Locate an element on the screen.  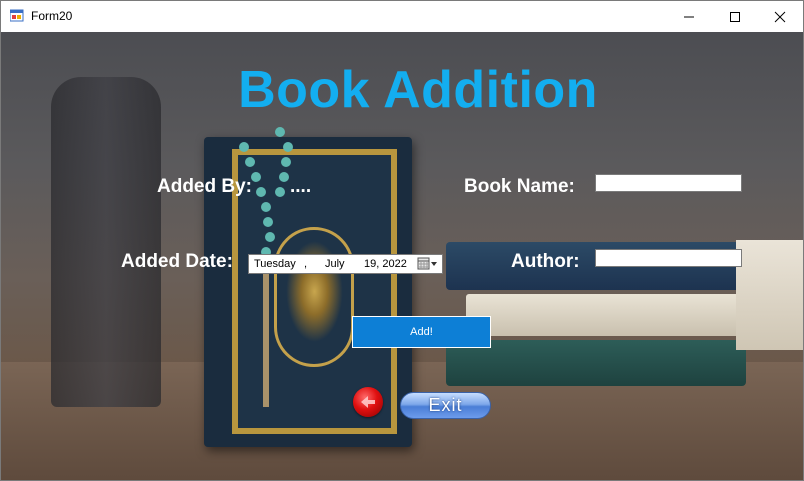
date-month: July is located at coordinates (335, 264).